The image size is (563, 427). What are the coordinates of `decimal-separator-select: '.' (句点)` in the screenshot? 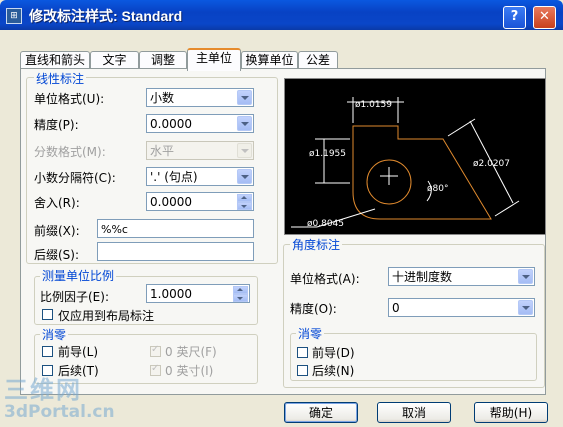 It's located at (200, 176).